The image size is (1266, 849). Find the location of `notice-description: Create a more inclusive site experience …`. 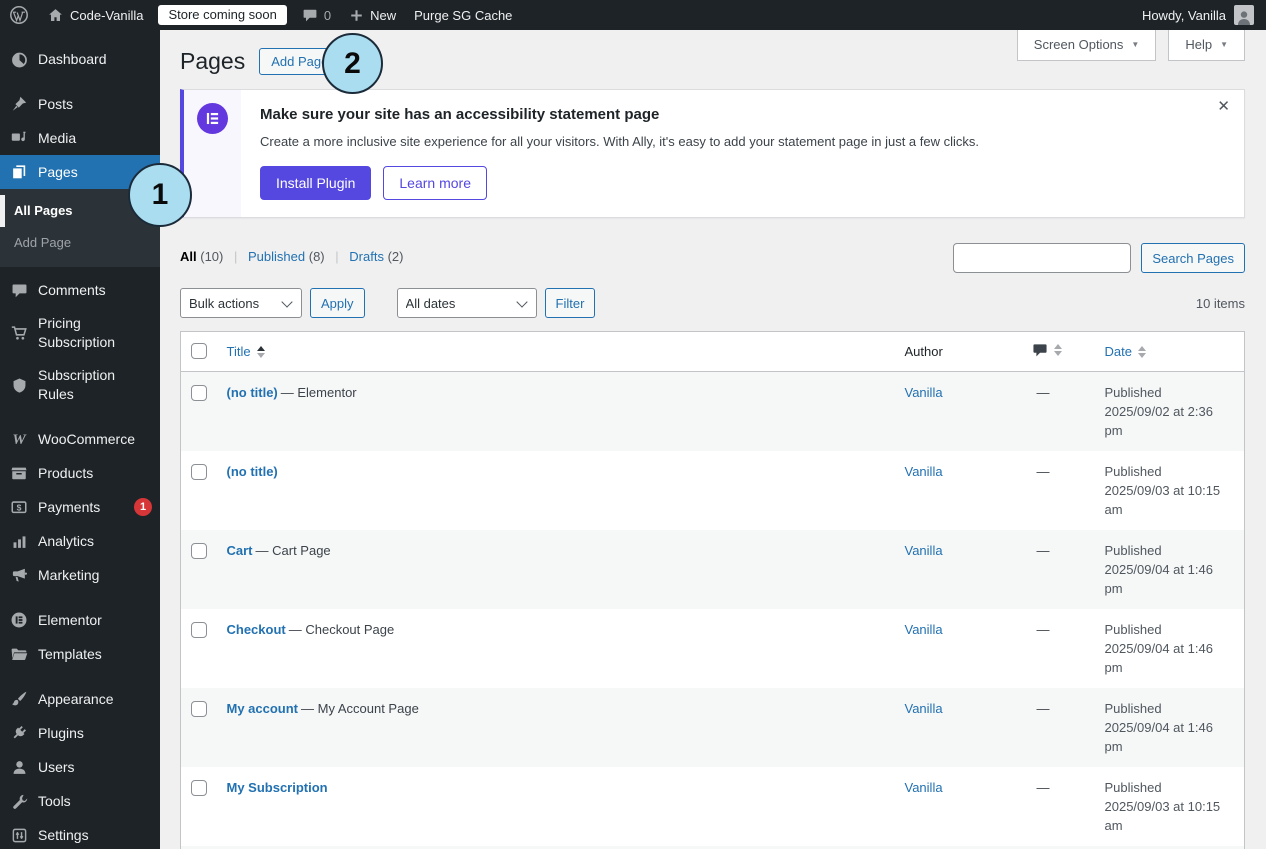

notice-description: Create a more inclusive site experience … is located at coordinates (619, 141).